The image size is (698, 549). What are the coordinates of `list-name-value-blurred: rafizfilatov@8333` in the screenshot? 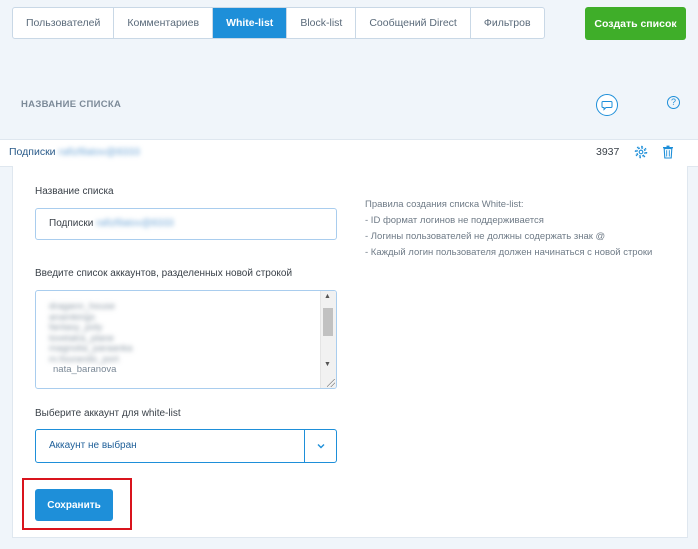 It's located at (135, 223).